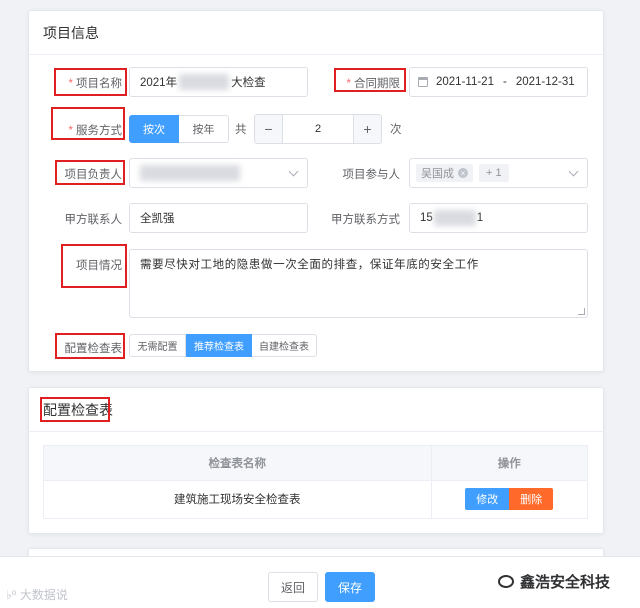  Describe the element at coordinates (531, 499) in the screenshot. I see `delete-button: 删除` at that location.